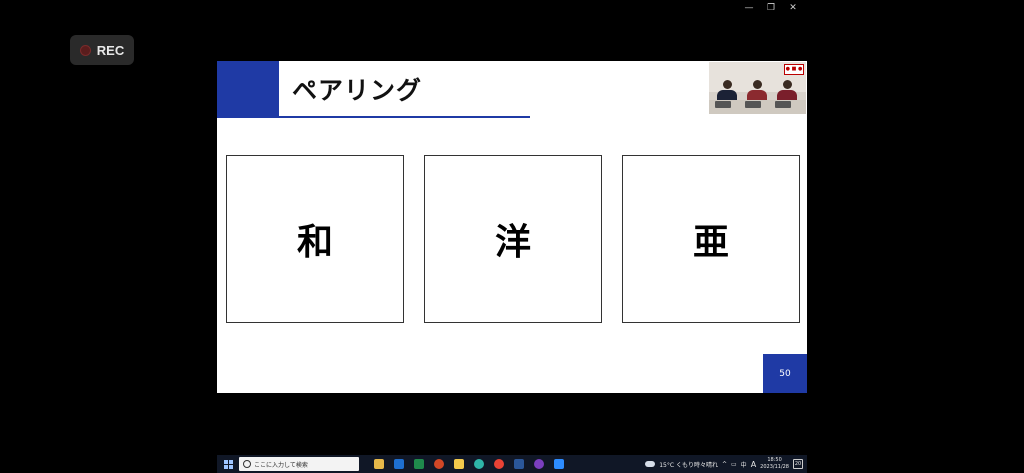 This screenshot has width=1024, height=473. Describe the element at coordinates (794, 69) in the screenshot. I see `video-sign: ● ■ ●` at that location.